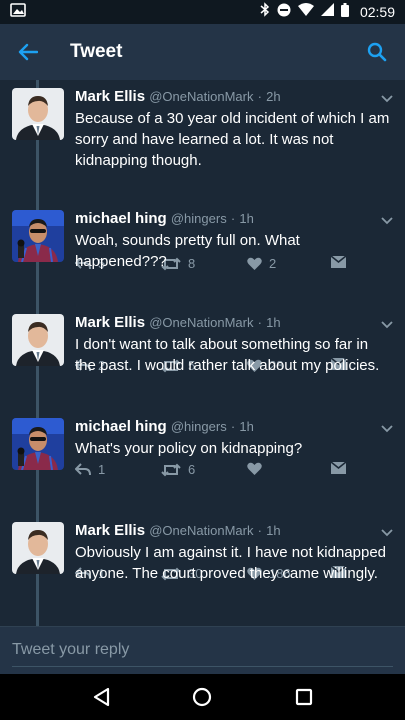  I want to click on envelope-icon, so click(338, 468).